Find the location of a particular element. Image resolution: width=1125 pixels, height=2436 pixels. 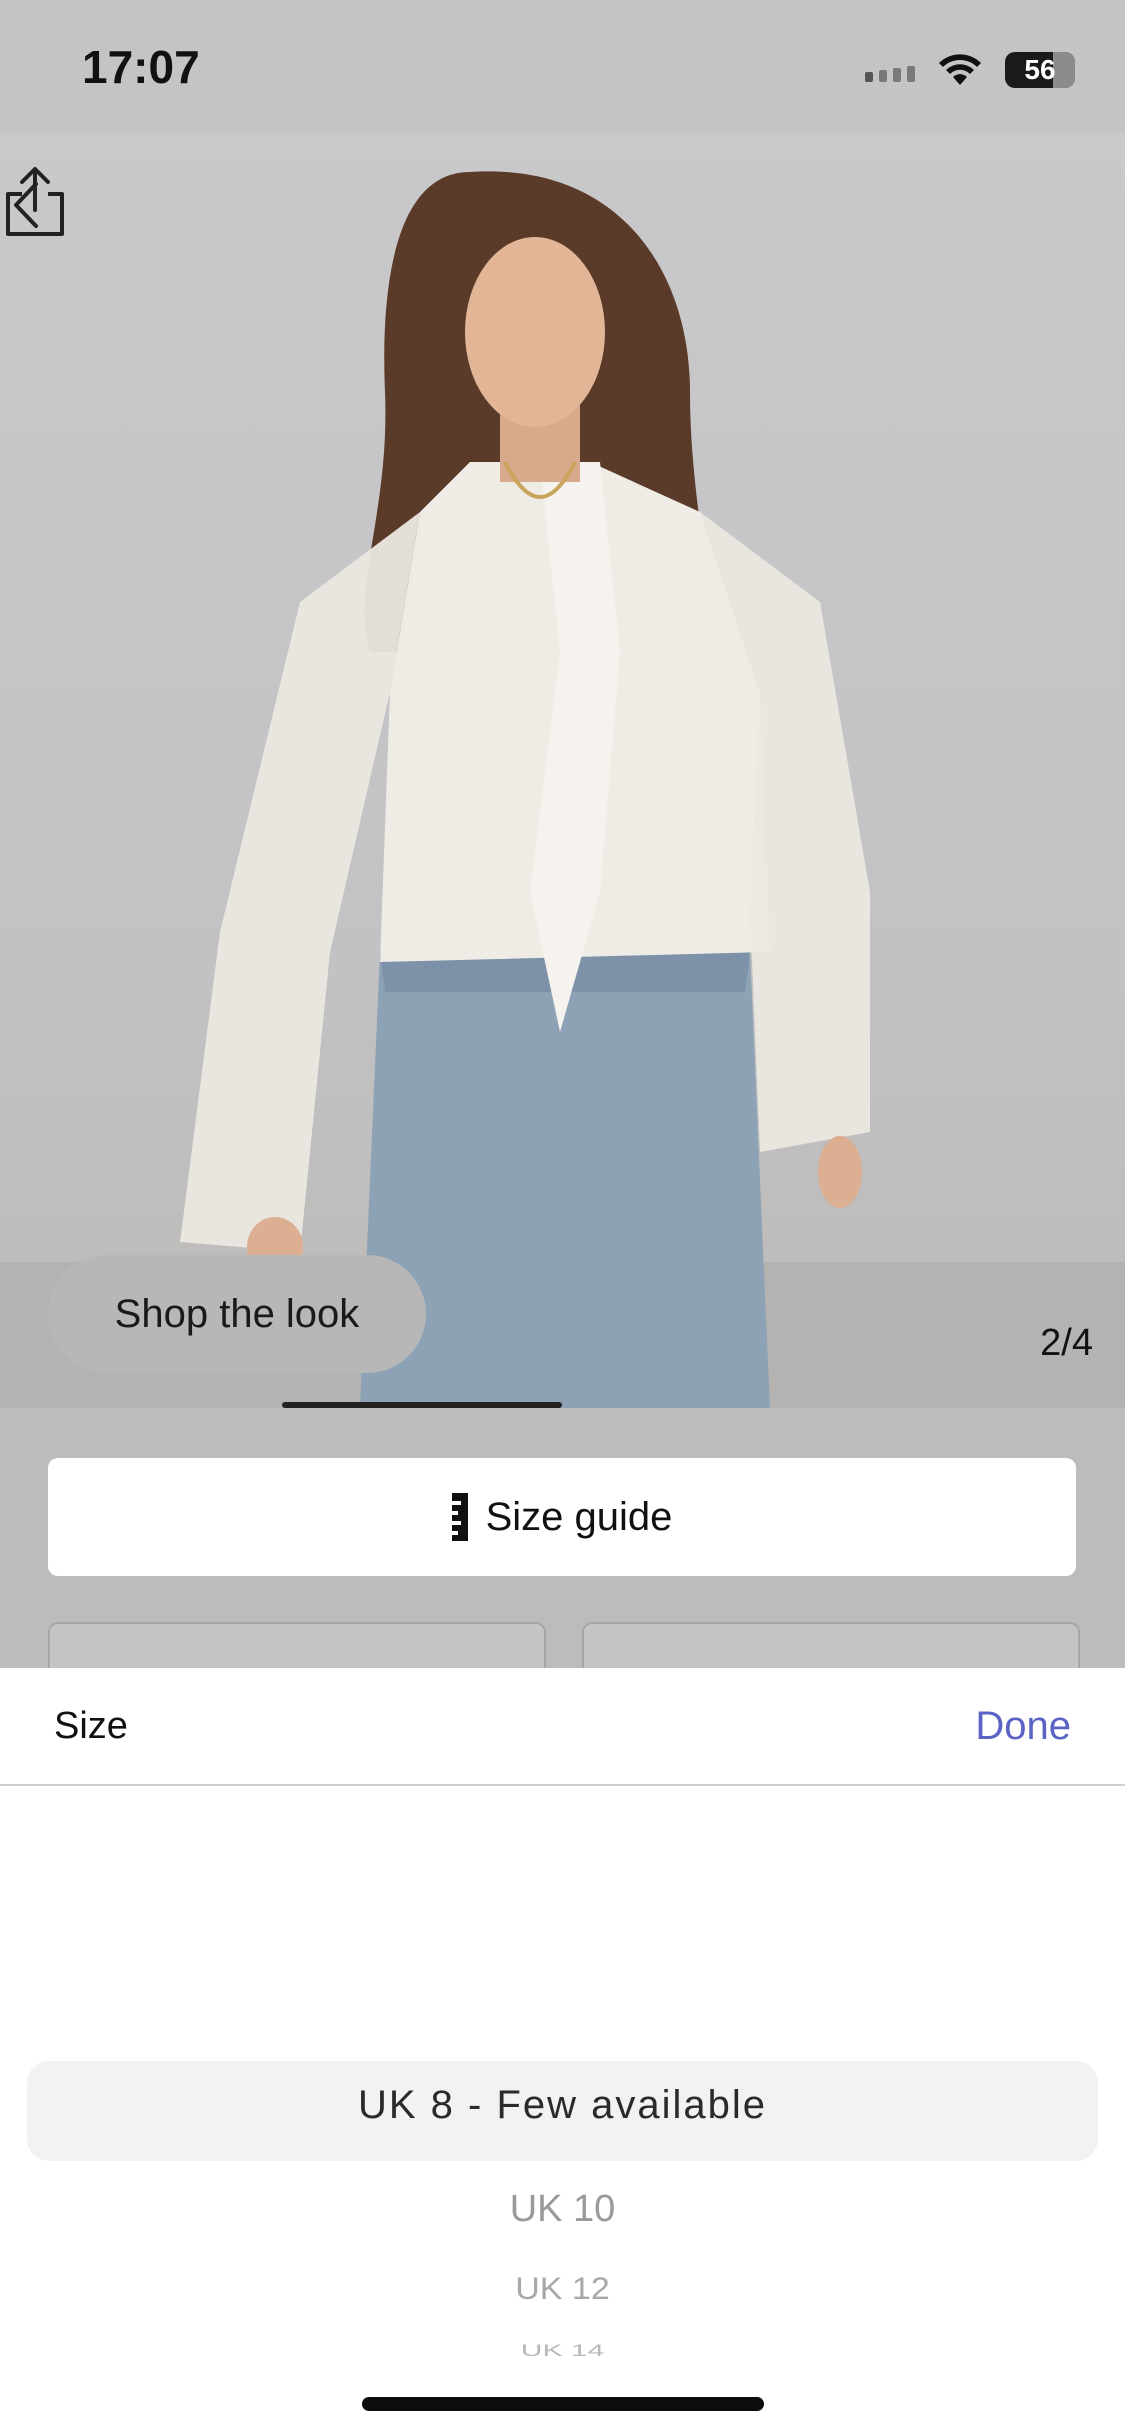

shop-the-look-button: Shop the look is located at coordinates (237, 1314).